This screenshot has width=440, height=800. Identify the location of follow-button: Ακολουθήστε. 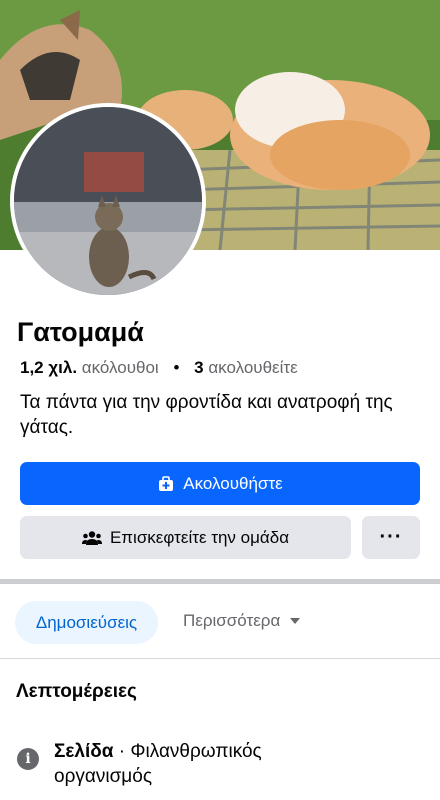
(220, 483).